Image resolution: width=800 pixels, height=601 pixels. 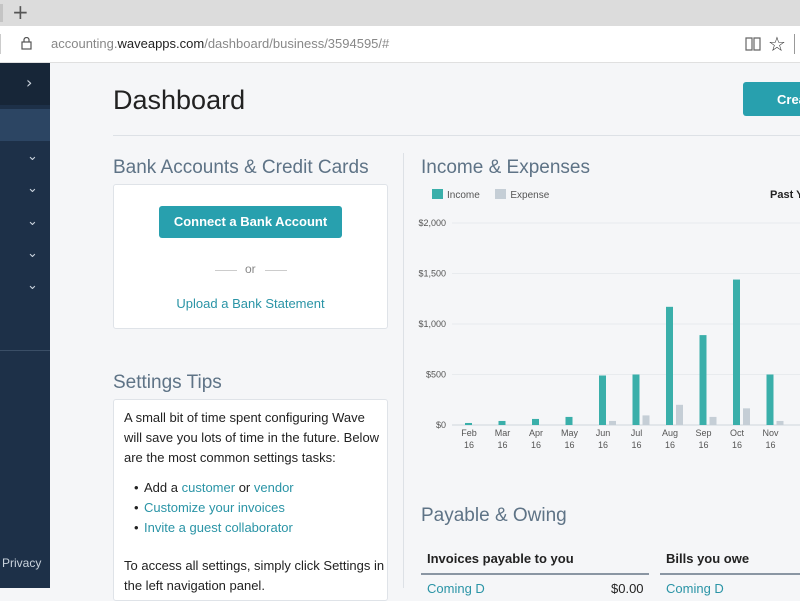 What do you see at coordinates (456, 588) in the screenshot?
I see `invoices-row-link: Coming D` at bounding box center [456, 588].